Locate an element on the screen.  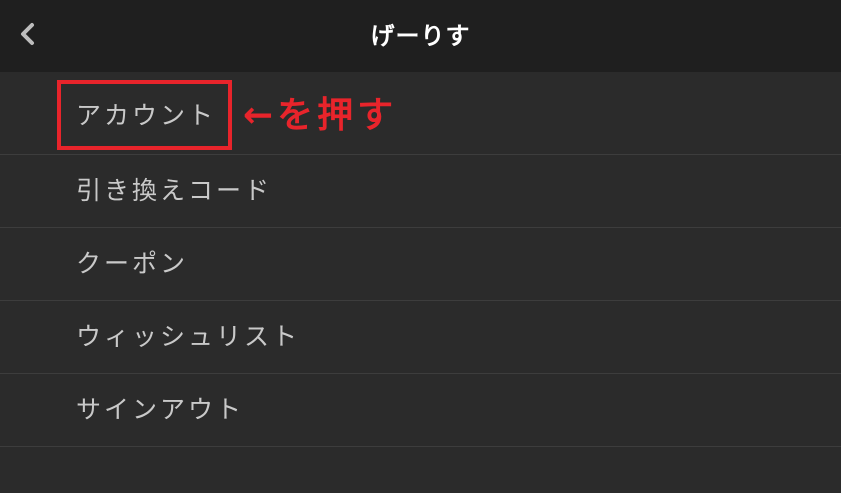
top-bar: げーりす is located at coordinates (420, 36).